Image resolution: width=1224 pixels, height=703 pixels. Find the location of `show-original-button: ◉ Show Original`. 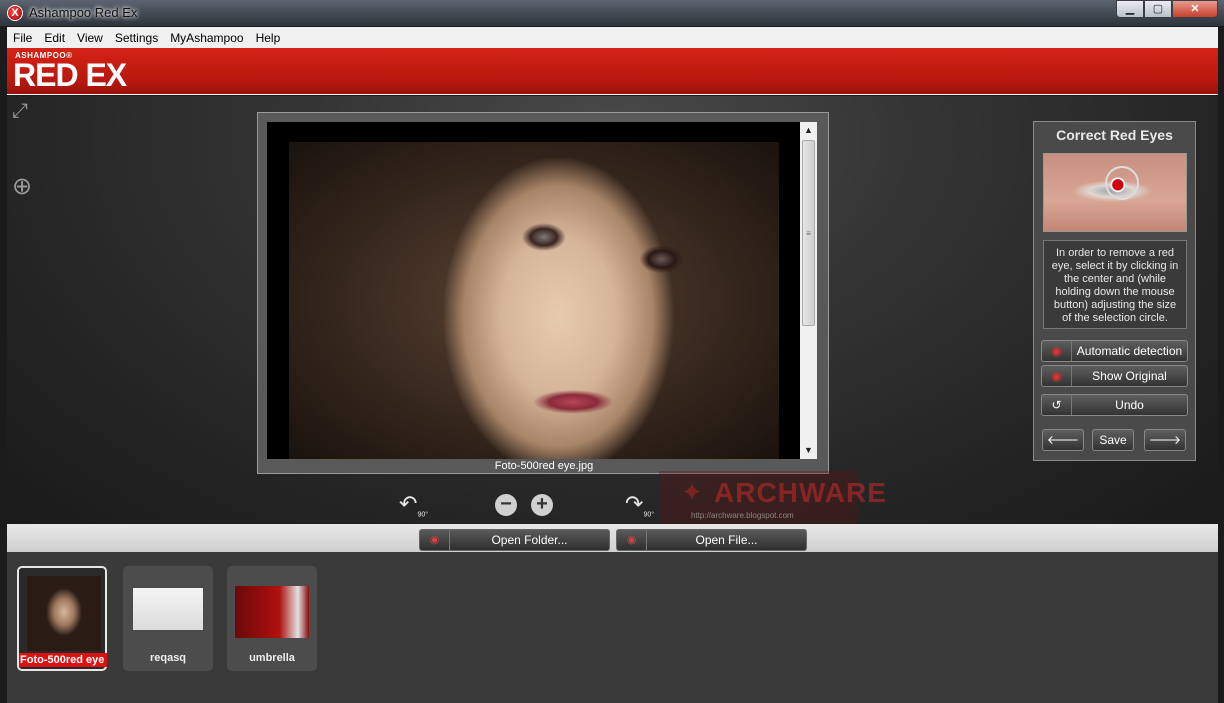

show-original-button: ◉ Show Original is located at coordinates (1114, 376).